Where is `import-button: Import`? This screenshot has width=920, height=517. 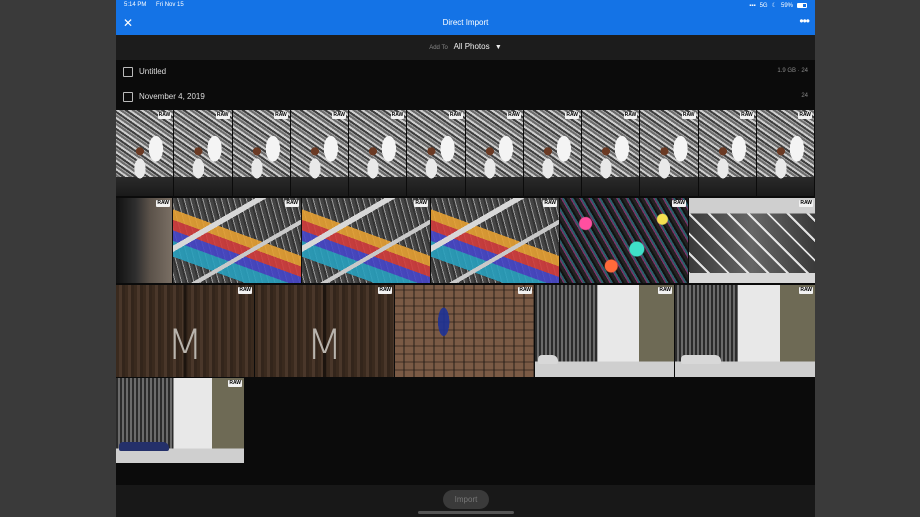 import-button: Import is located at coordinates (466, 499).